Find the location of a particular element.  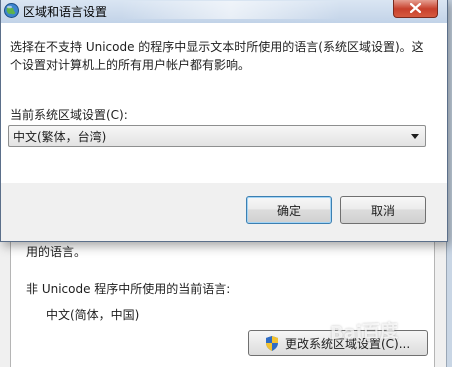

ok-button: 确定 is located at coordinates (289, 210).